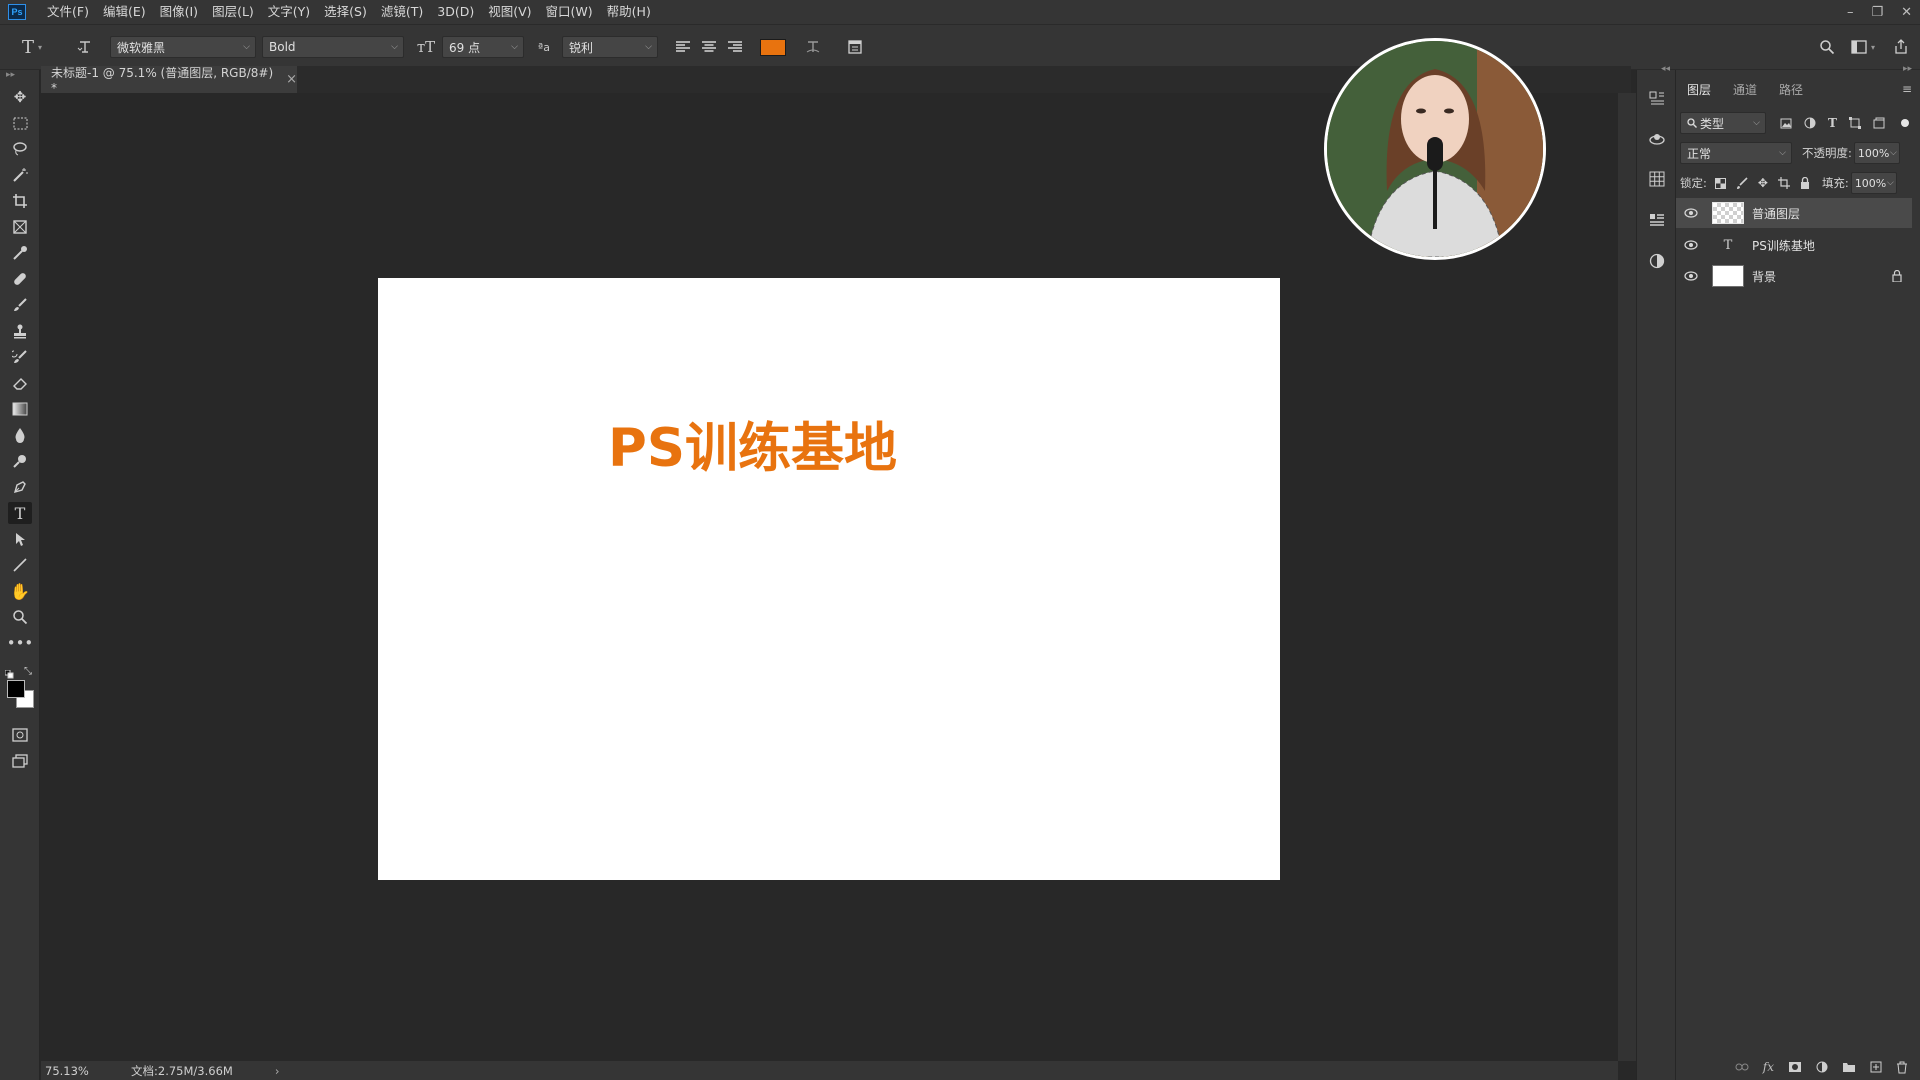  Describe the element at coordinates (1879, 123) in the screenshot. I see `filter-smart-object-icon` at that location.